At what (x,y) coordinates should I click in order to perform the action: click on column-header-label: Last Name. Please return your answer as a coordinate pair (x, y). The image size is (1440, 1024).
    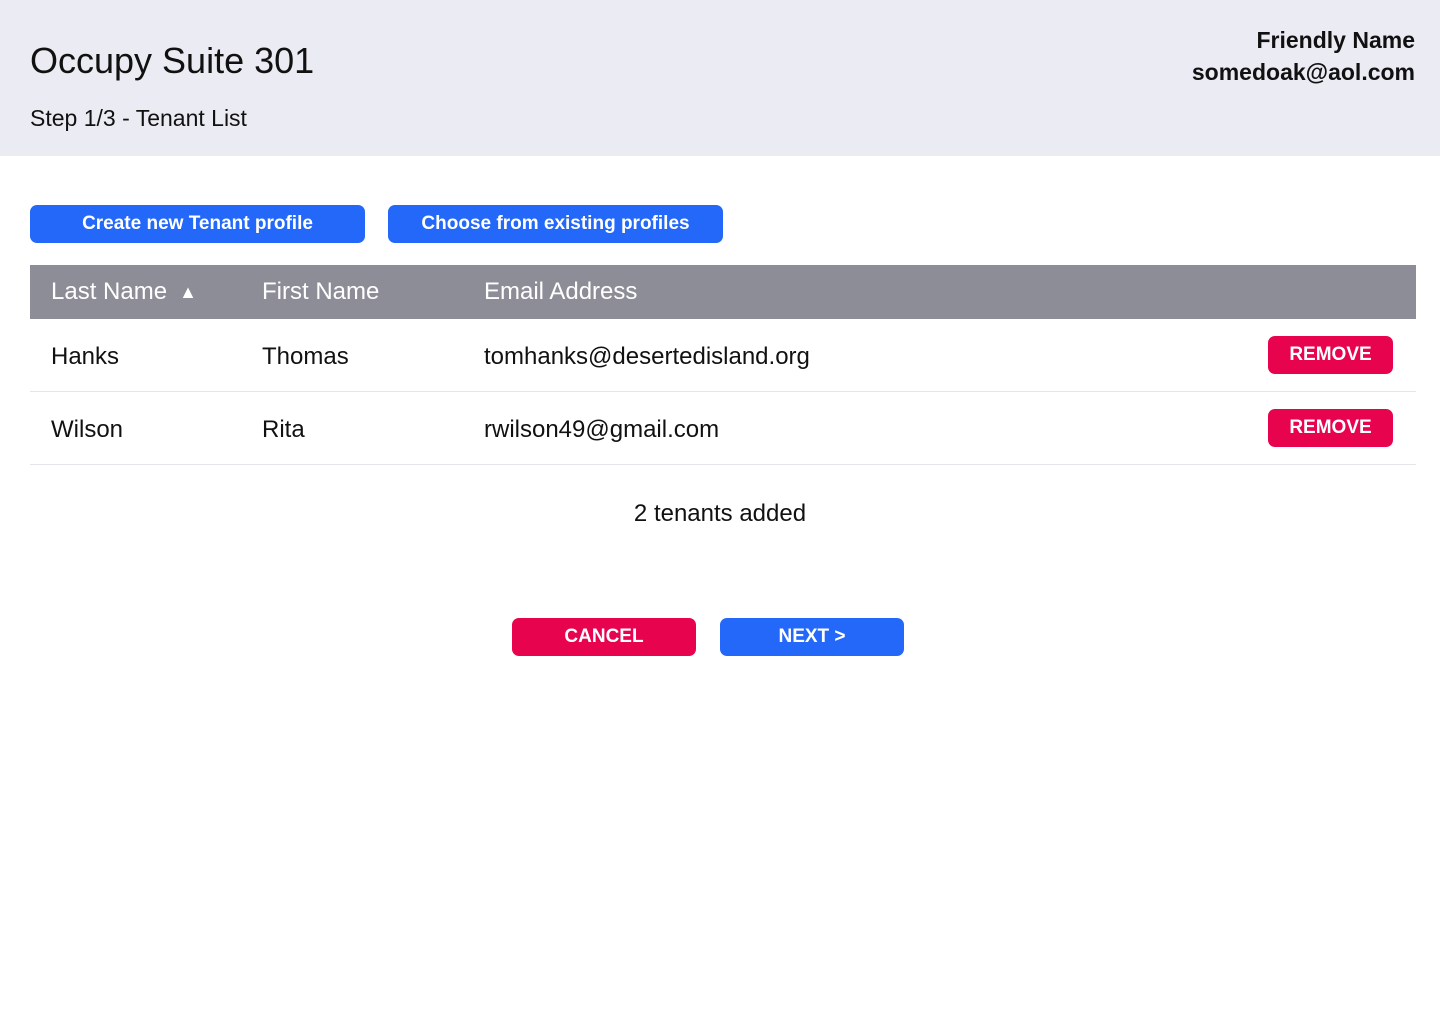
    Looking at the image, I should click on (109, 291).